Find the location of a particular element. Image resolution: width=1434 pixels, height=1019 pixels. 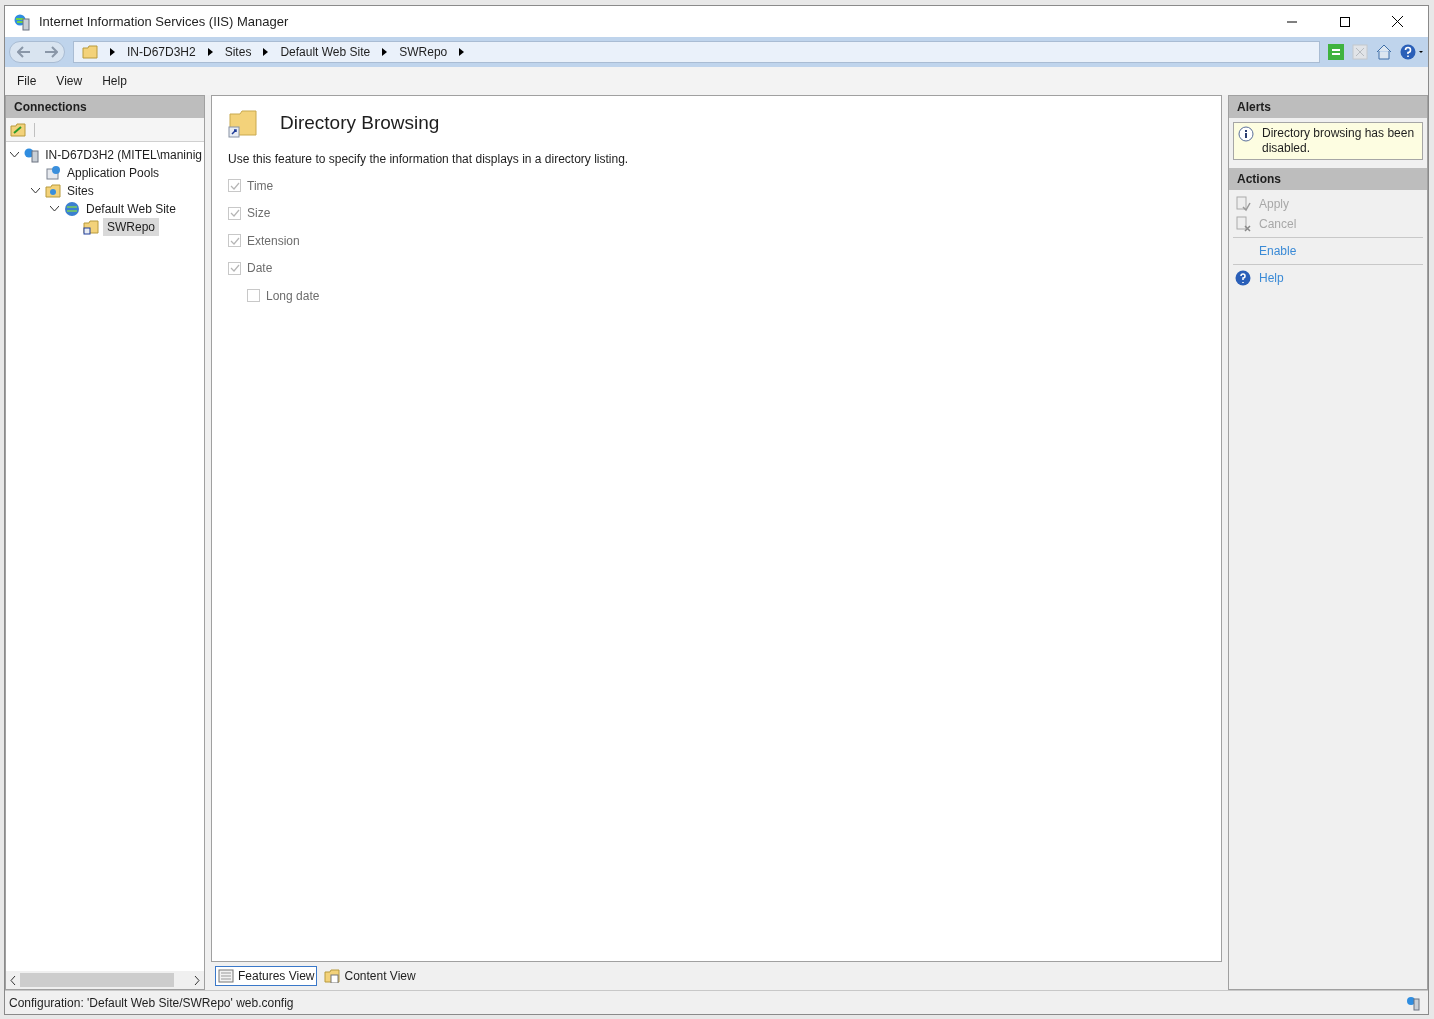

menu-item: File is located at coordinates (27, 81).